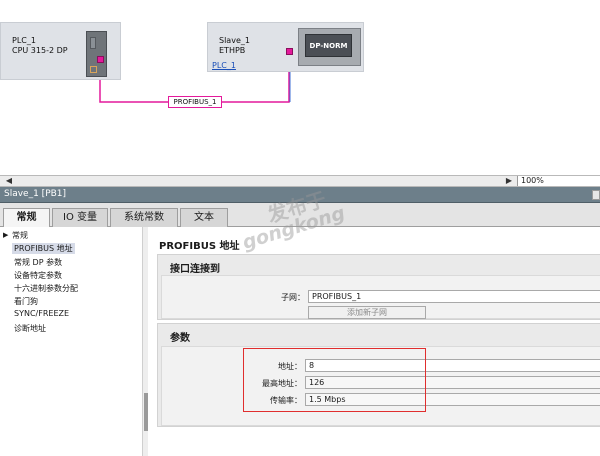 Image resolution: width=600 pixels, height=456 pixels. What do you see at coordinates (300, 181) in the screenshot?
I see `horizontal-scrollbar: ◀ ▶ 100%` at bounding box center [300, 181].